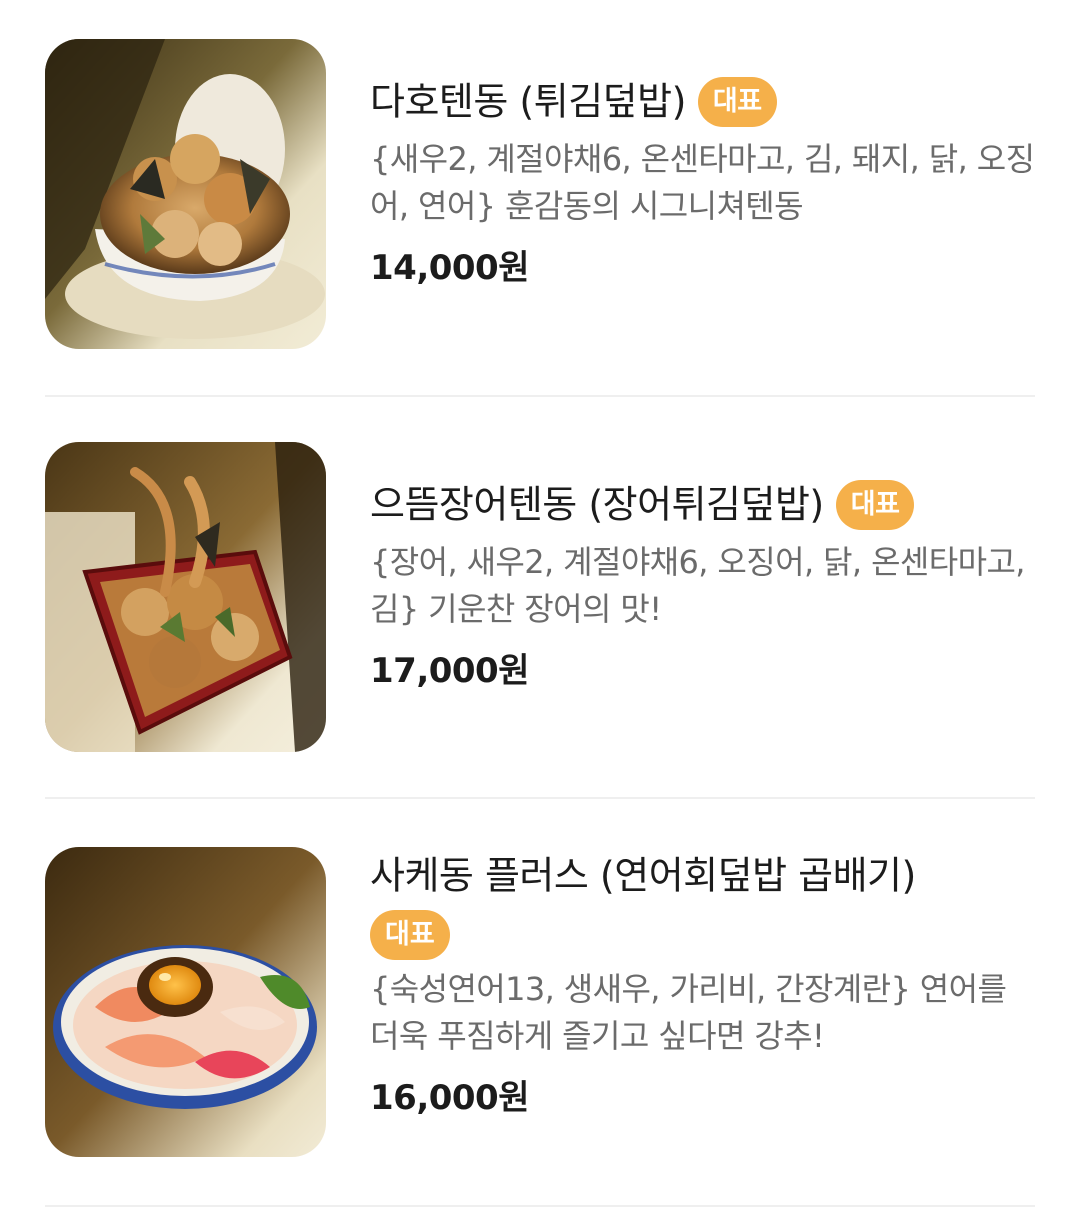 The image size is (1080, 1217). I want to click on menu-item-price: 16,000원, so click(449, 1097).